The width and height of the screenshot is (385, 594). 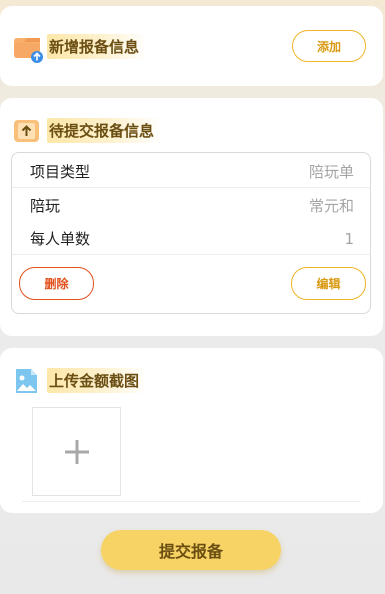 I want to click on row-project-type: 项目类型 陪玩单, so click(x=191, y=171).